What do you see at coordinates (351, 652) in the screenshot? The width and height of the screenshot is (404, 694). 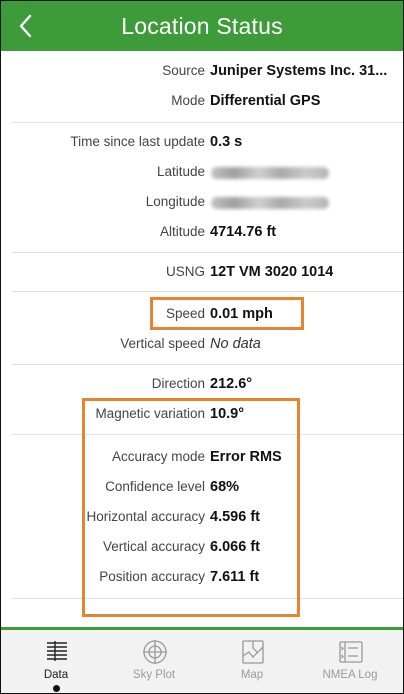 I see `nmea-log-icon` at bounding box center [351, 652].